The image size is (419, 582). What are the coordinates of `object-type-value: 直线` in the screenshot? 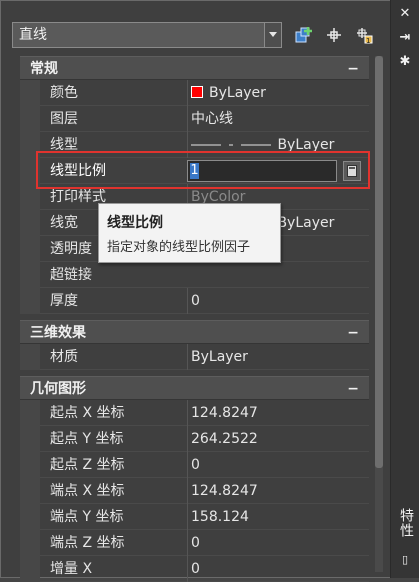 It's located at (33, 35).